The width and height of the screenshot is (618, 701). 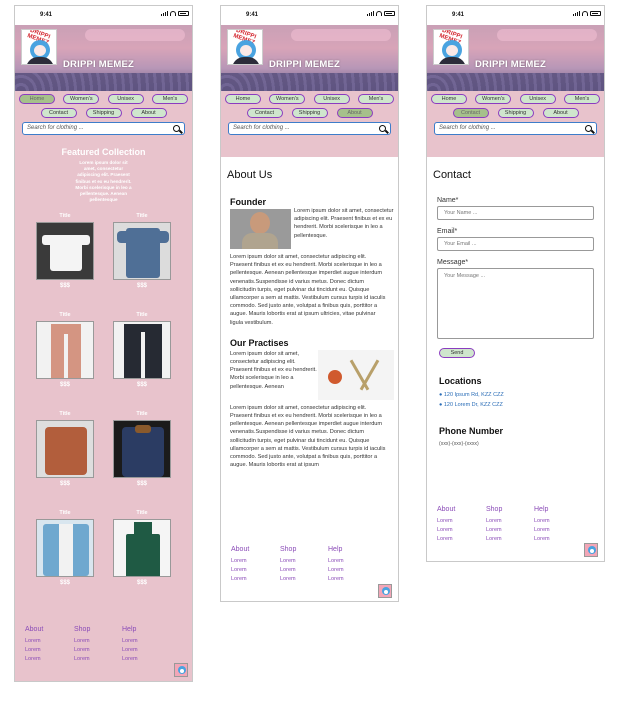 I want to click on footer-heading-help: Help, so click(x=129, y=629).